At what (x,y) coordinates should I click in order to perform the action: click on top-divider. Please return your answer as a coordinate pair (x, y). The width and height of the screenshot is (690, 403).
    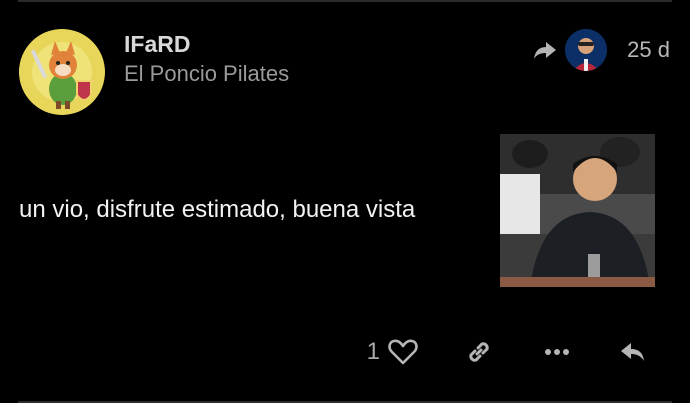
    Looking at the image, I should click on (345, 1).